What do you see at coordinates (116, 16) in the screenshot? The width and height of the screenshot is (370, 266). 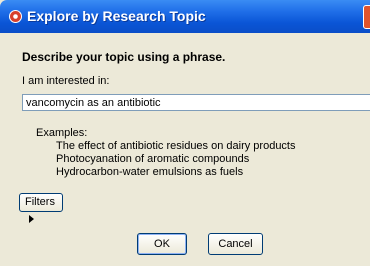 I see `window-title: Explore by Research Topic` at bounding box center [116, 16].